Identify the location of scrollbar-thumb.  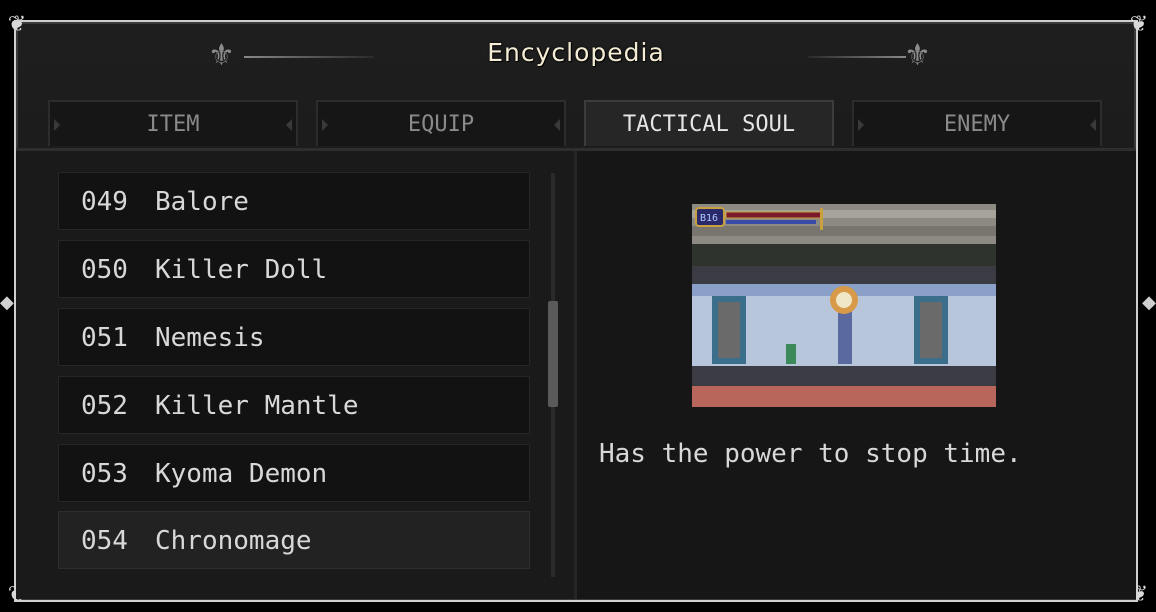
(553, 354).